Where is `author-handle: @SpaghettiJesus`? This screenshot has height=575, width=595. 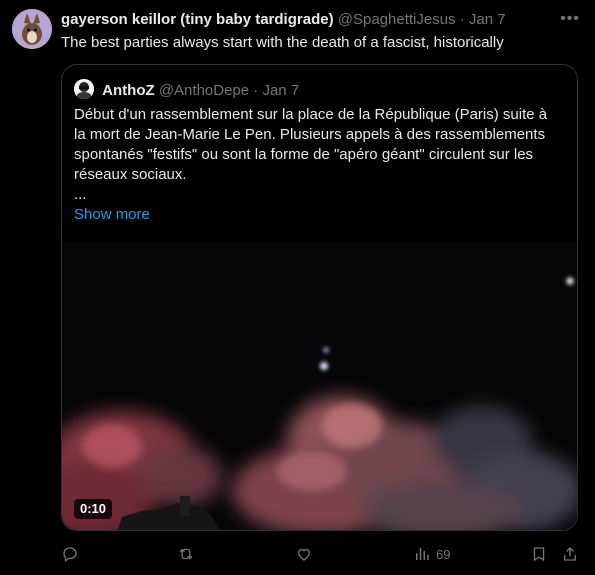
author-handle: @SpaghettiJesus is located at coordinates (397, 19).